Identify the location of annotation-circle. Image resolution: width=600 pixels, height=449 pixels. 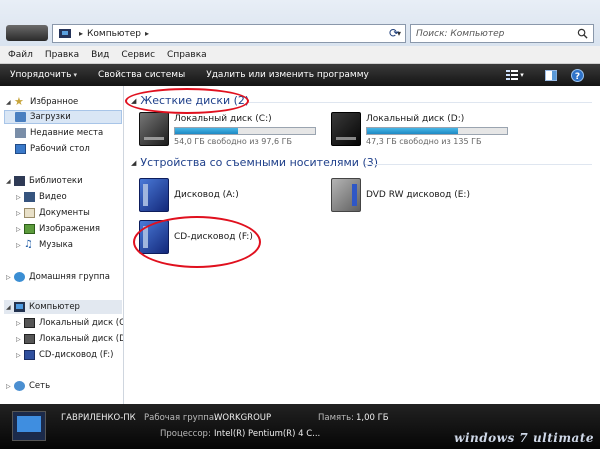
(187, 101).